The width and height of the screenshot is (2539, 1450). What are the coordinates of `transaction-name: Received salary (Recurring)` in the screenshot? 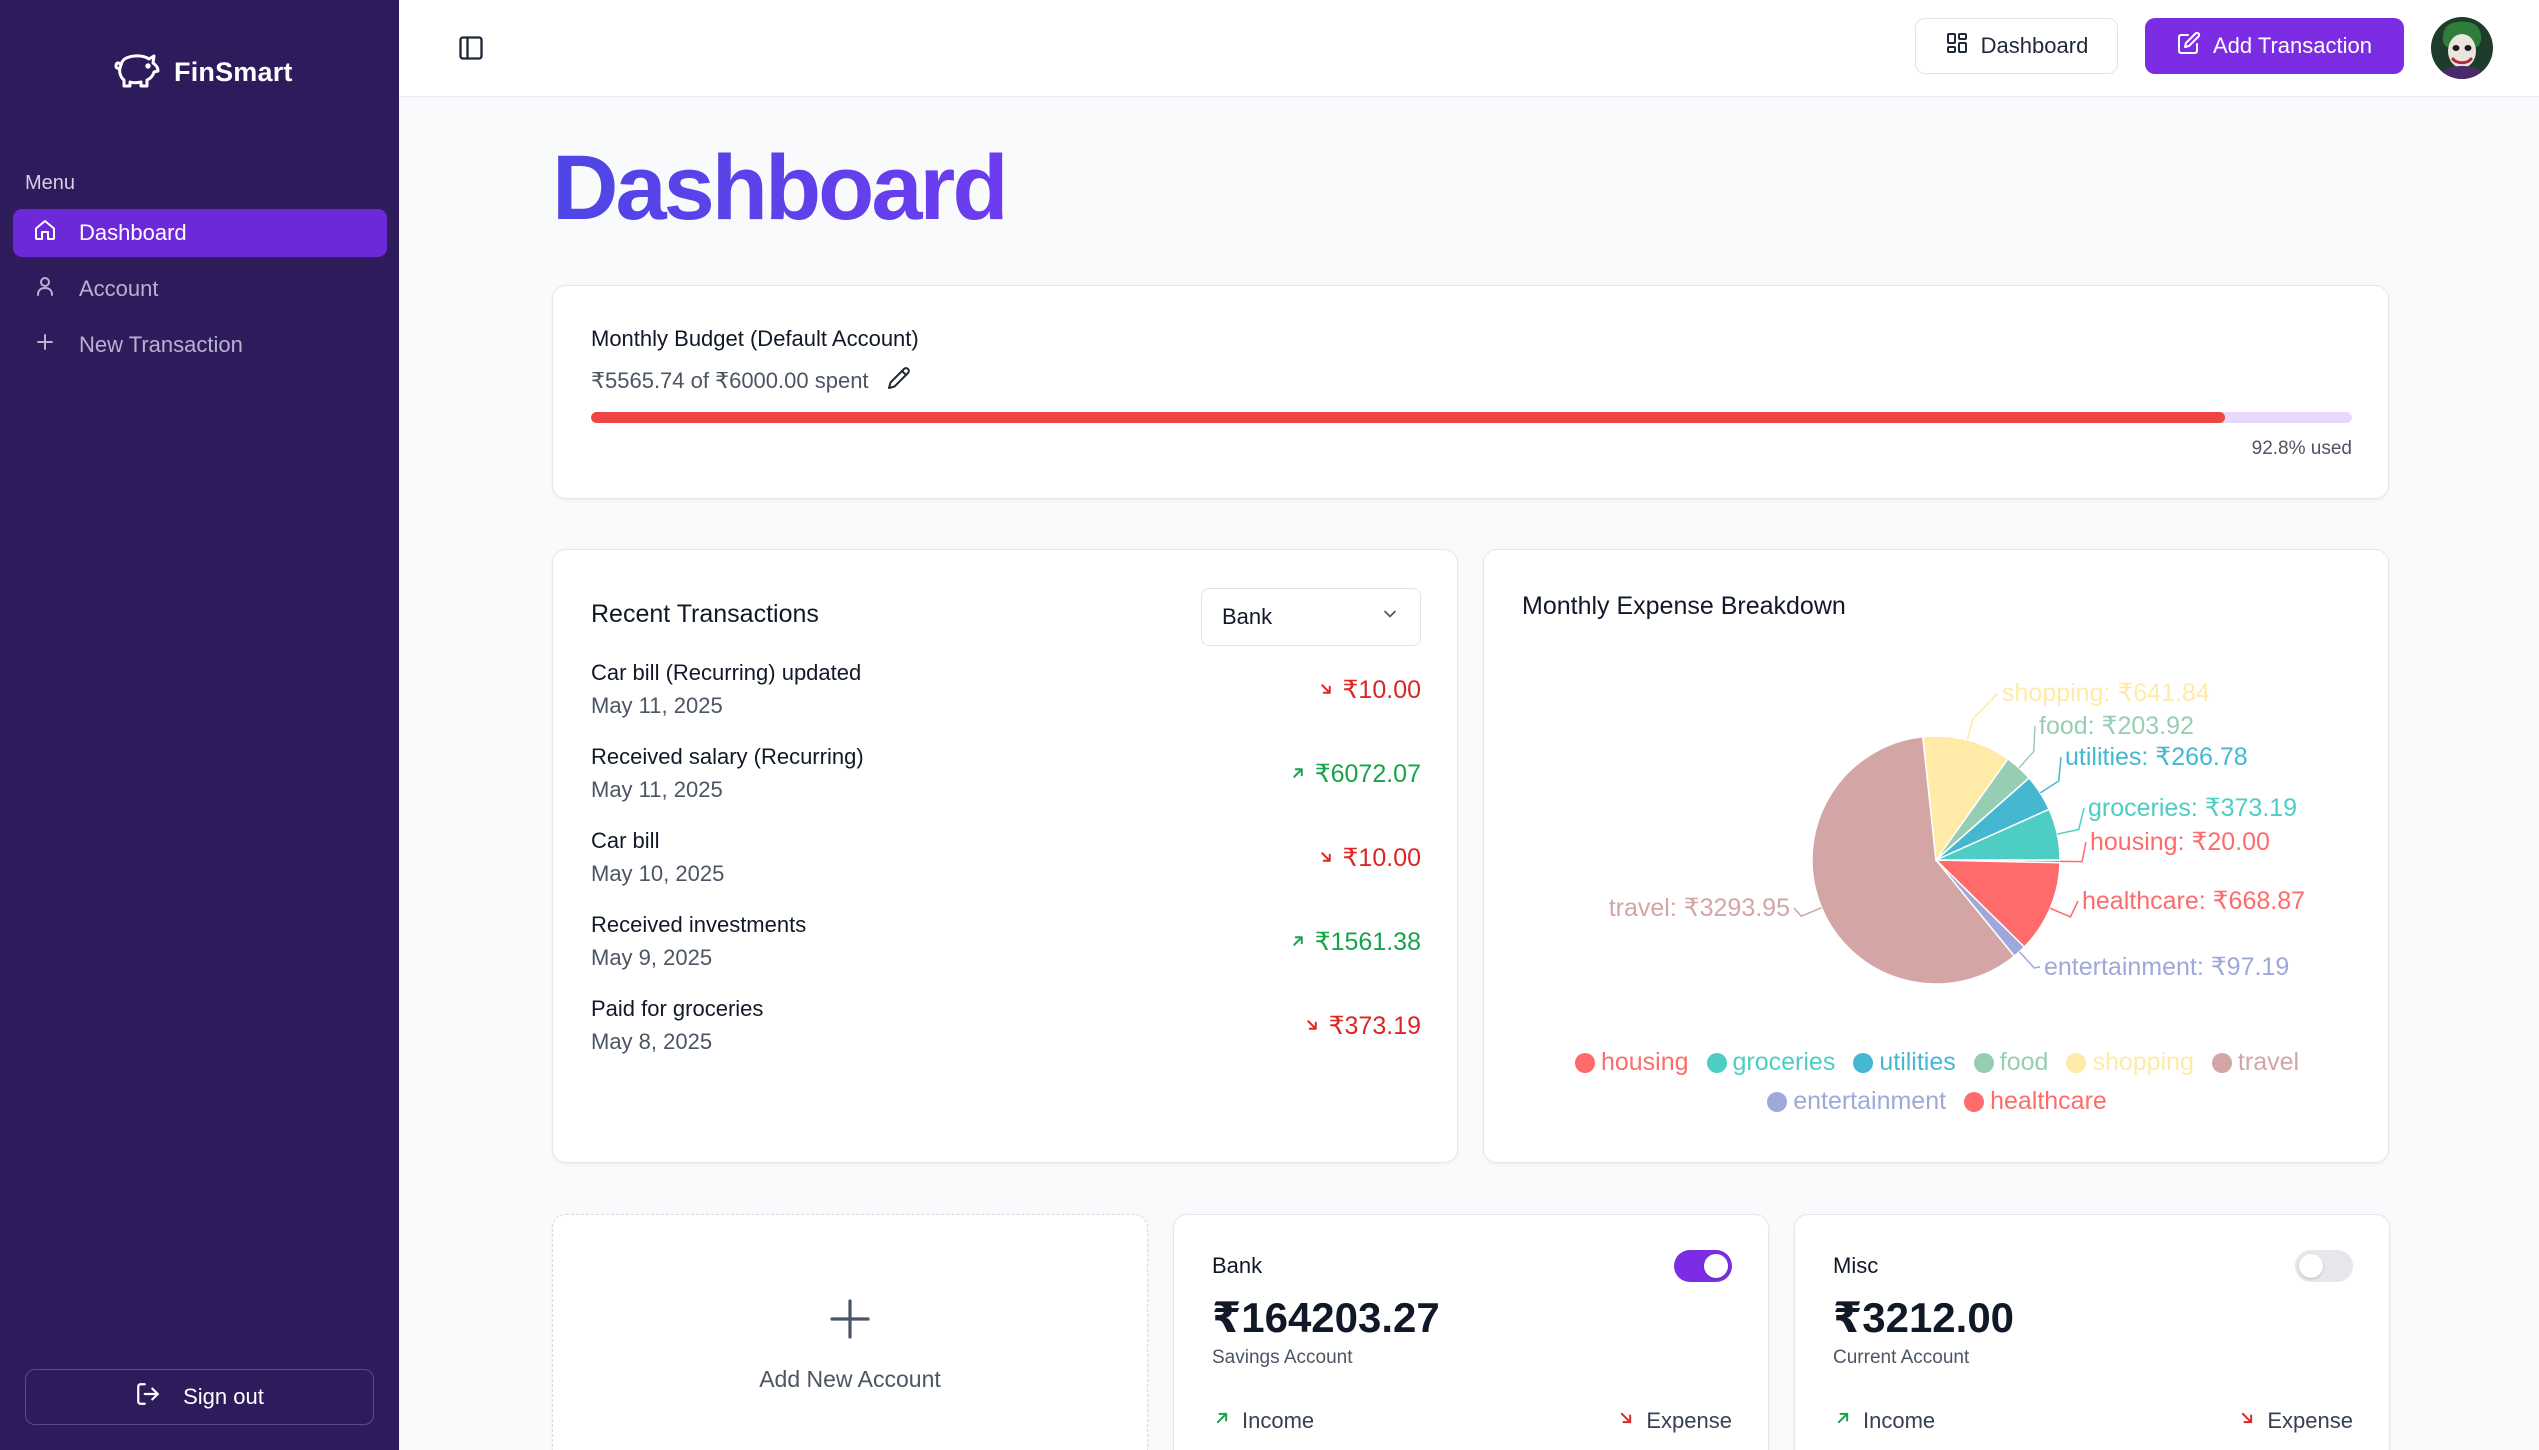 It's located at (727, 756).